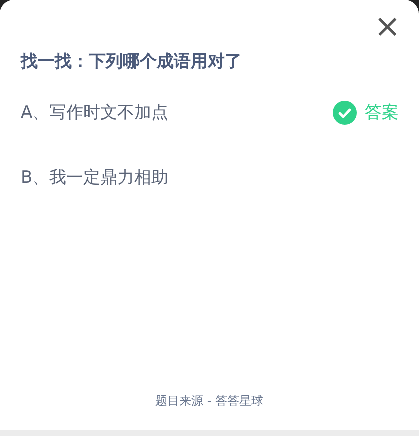  What do you see at coordinates (95, 178) in the screenshot?
I see `answer-option: B、我一定鼎力相助` at bounding box center [95, 178].